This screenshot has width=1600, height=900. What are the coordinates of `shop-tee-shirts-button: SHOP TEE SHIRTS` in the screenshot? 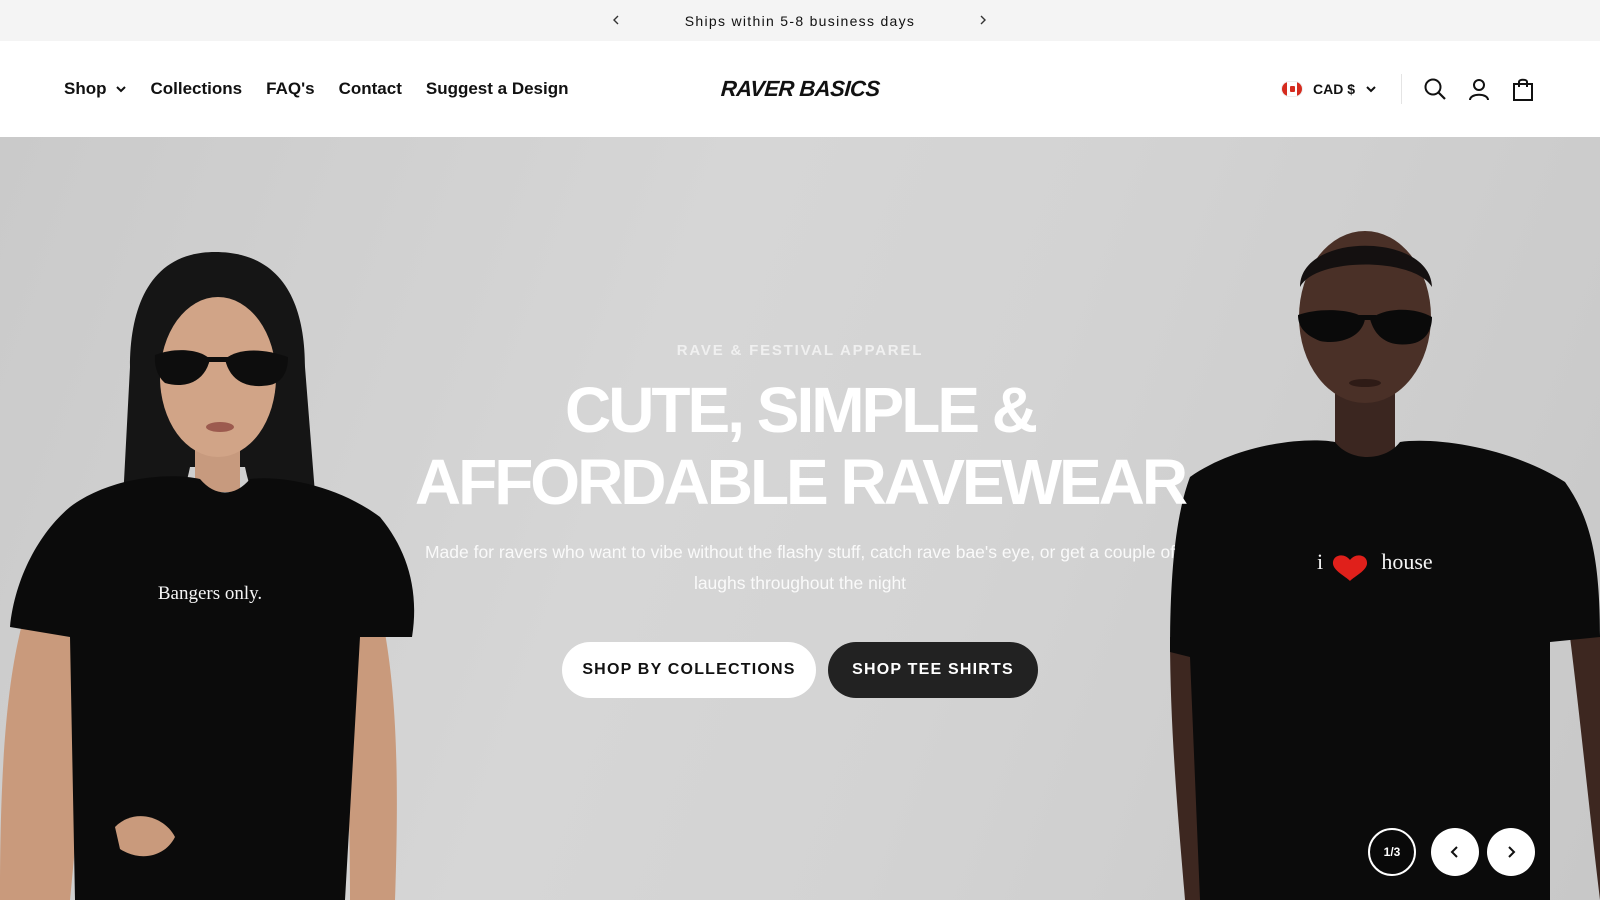 It's located at (933, 670).